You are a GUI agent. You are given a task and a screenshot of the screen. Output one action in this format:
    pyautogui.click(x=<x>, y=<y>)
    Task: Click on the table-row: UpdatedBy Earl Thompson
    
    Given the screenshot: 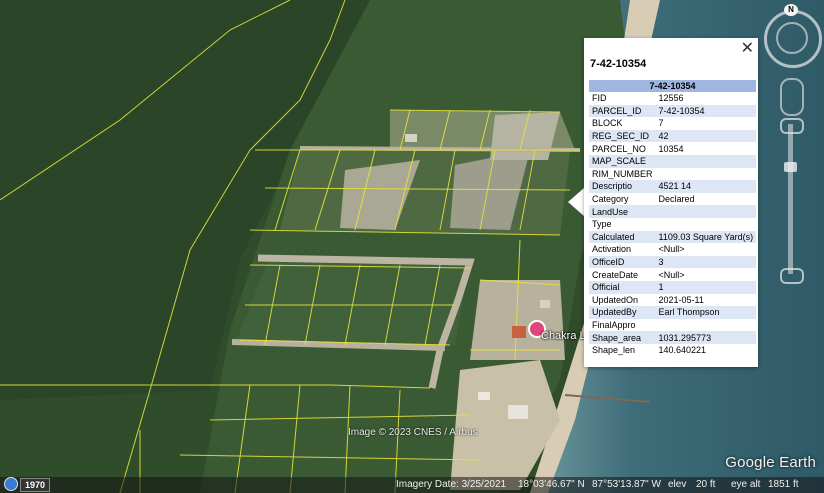 What is the action you would take?
    pyautogui.click(x=673, y=312)
    